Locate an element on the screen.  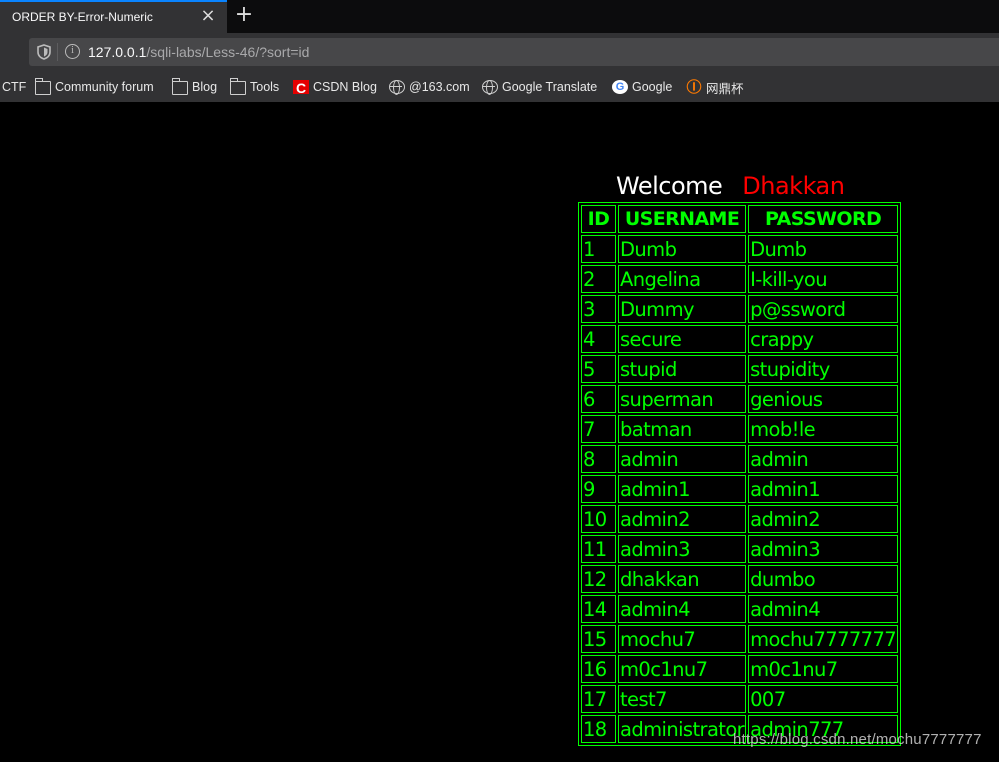
header-username: USERNAME is located at coordinates (682, 219).